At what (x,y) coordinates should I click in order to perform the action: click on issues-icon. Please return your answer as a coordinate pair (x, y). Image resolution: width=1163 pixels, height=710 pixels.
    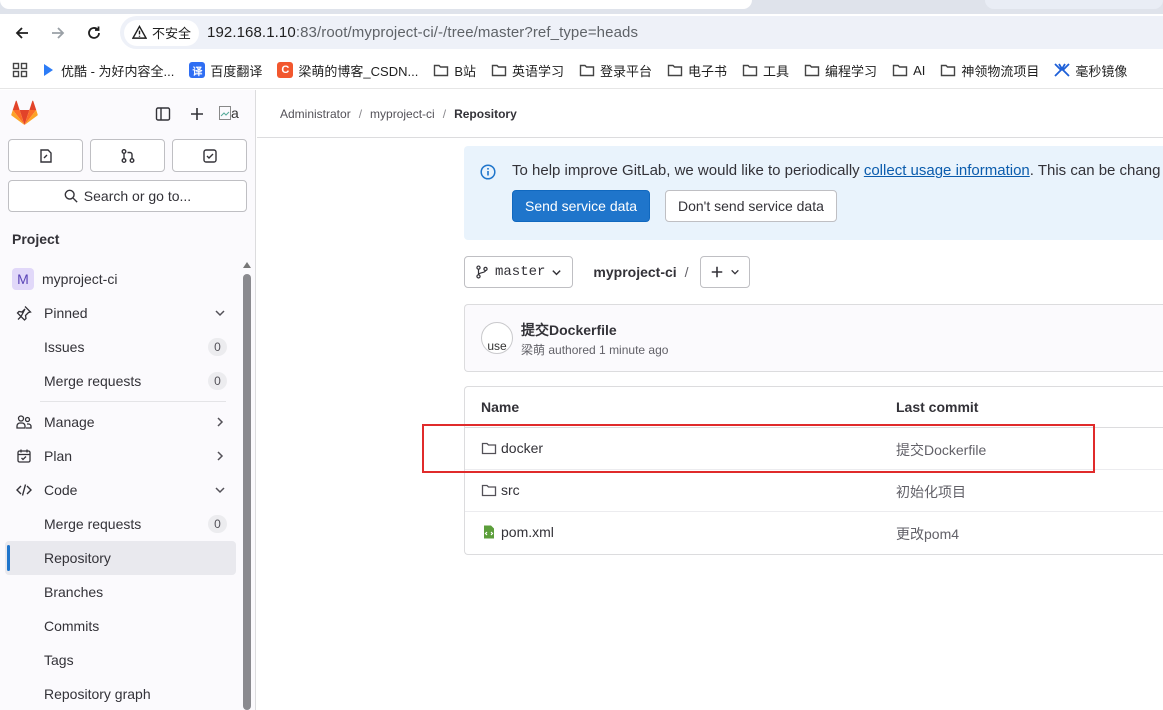
    Looking at the image, I should click on (45, 155).